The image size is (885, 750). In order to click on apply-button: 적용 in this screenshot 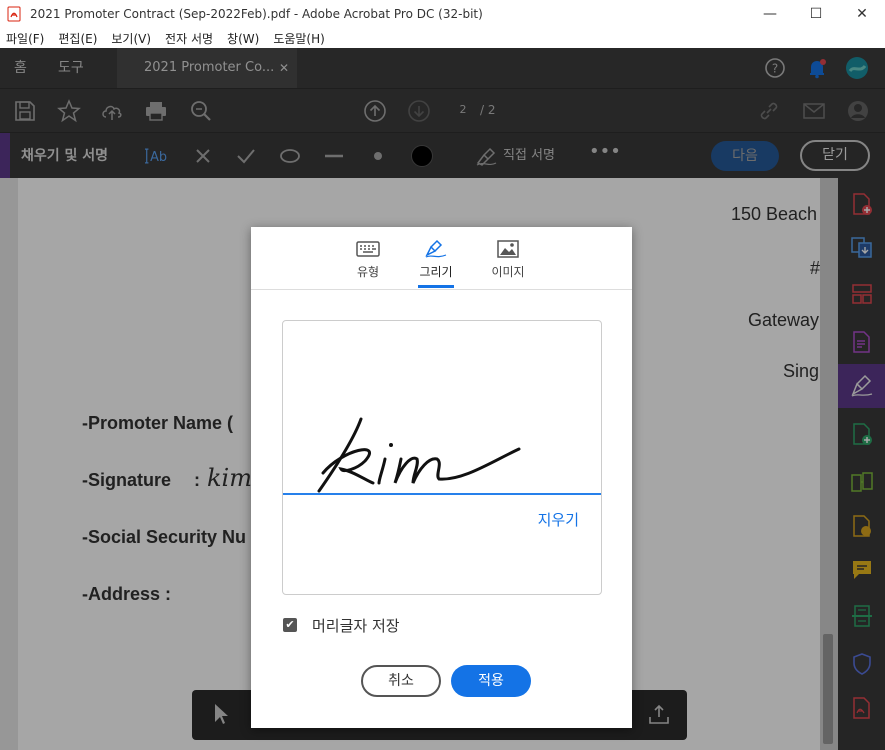, I will do `click(491, 681)`.